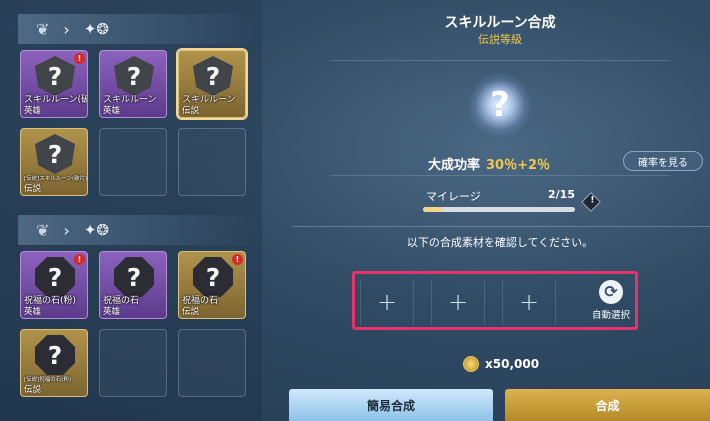 This screenshot has width=710, height=421. What do you see at coordinates (136, 29) in the screenshot?
I see `section-header-runes: ❦ › ✦❂` at bounding box center [136, 29].